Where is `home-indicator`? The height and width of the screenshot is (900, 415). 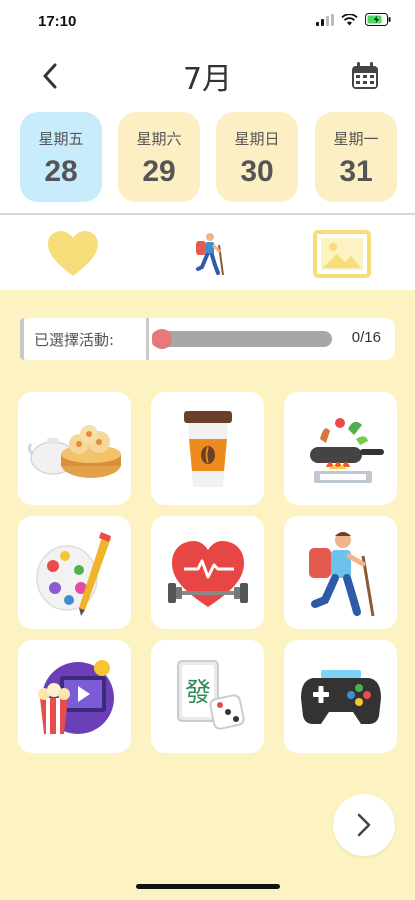
home-indicator is located at coordinates (208, 886).